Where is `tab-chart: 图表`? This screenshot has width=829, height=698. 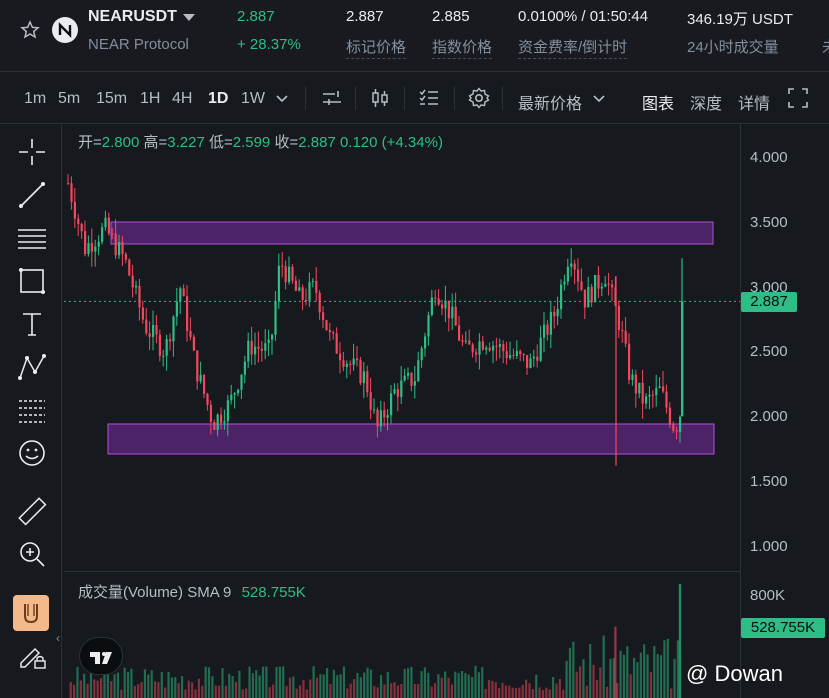
tab-chart: 图表 is located at coordinates (658, 102).